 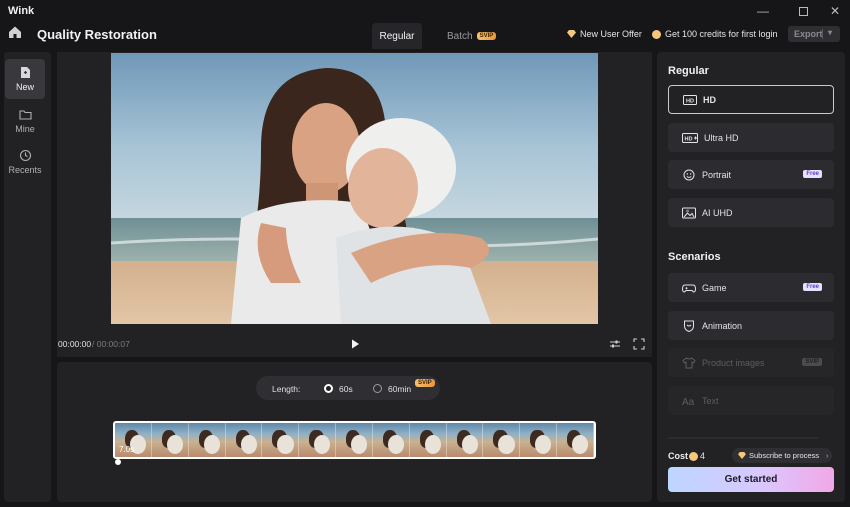 I want to click on section-title-regular: Regular, so click(x=688, y=71).